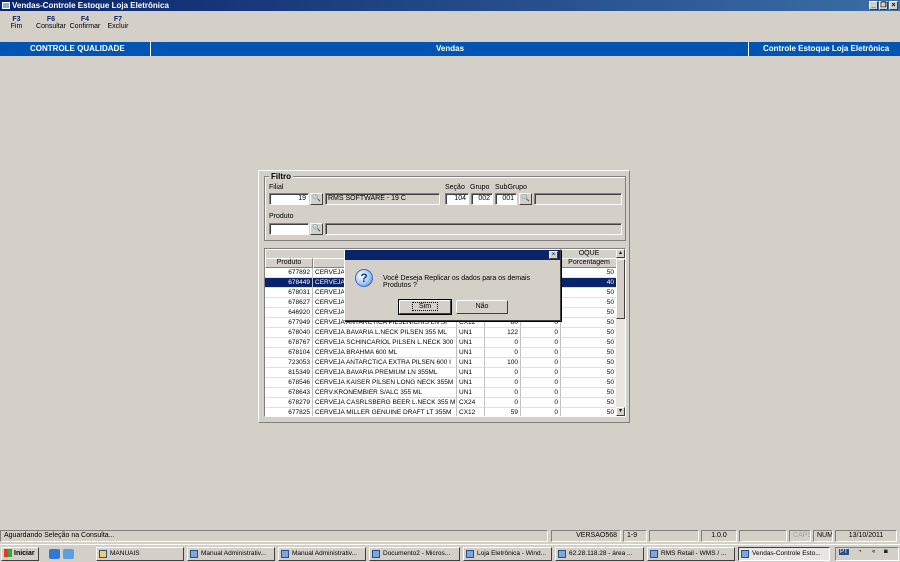 Image resolution: width=900 pixels, height=562 pixels. Describe the element at coordinates (385, 373) in the screenshot. I see `cell-desc: CERVEJA BAVARIA PREMIUM LN 355ML` at that location.